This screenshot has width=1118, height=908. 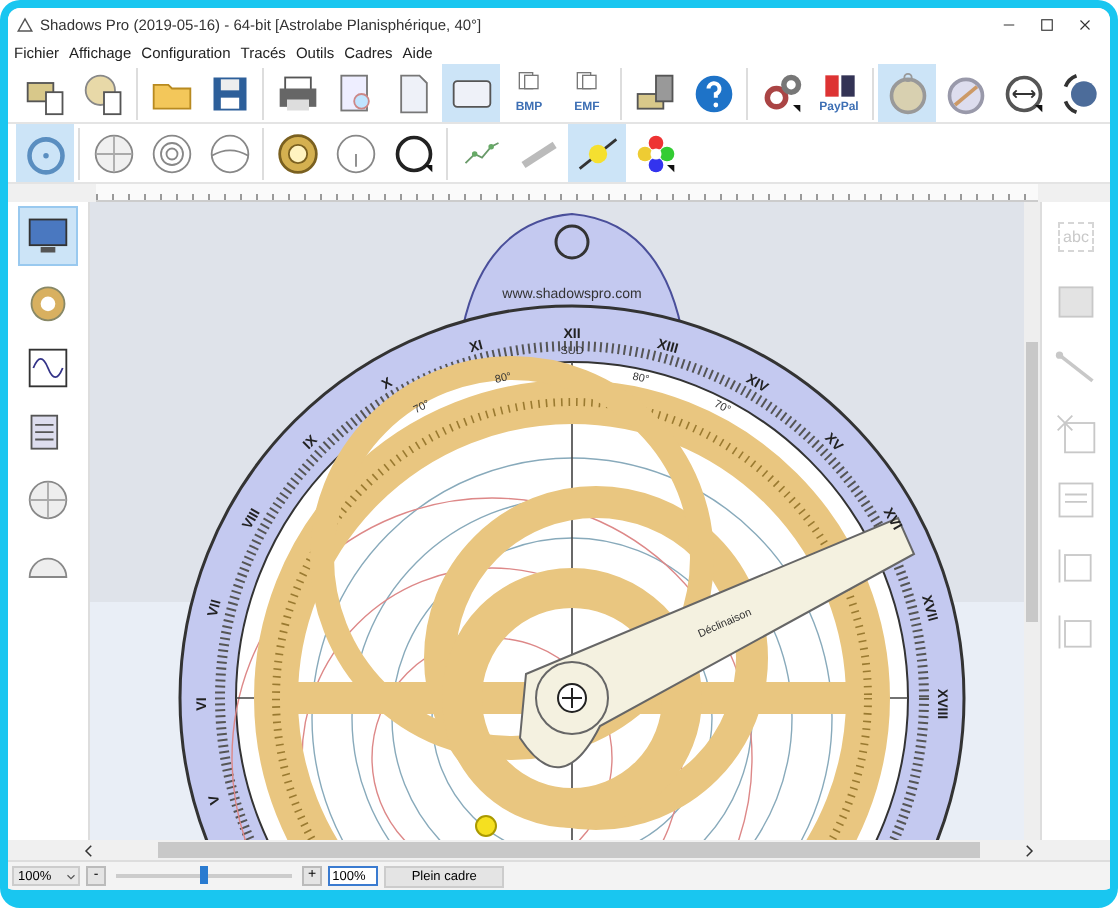 I want to click on slider-thumb, so click(x=204, y=875).